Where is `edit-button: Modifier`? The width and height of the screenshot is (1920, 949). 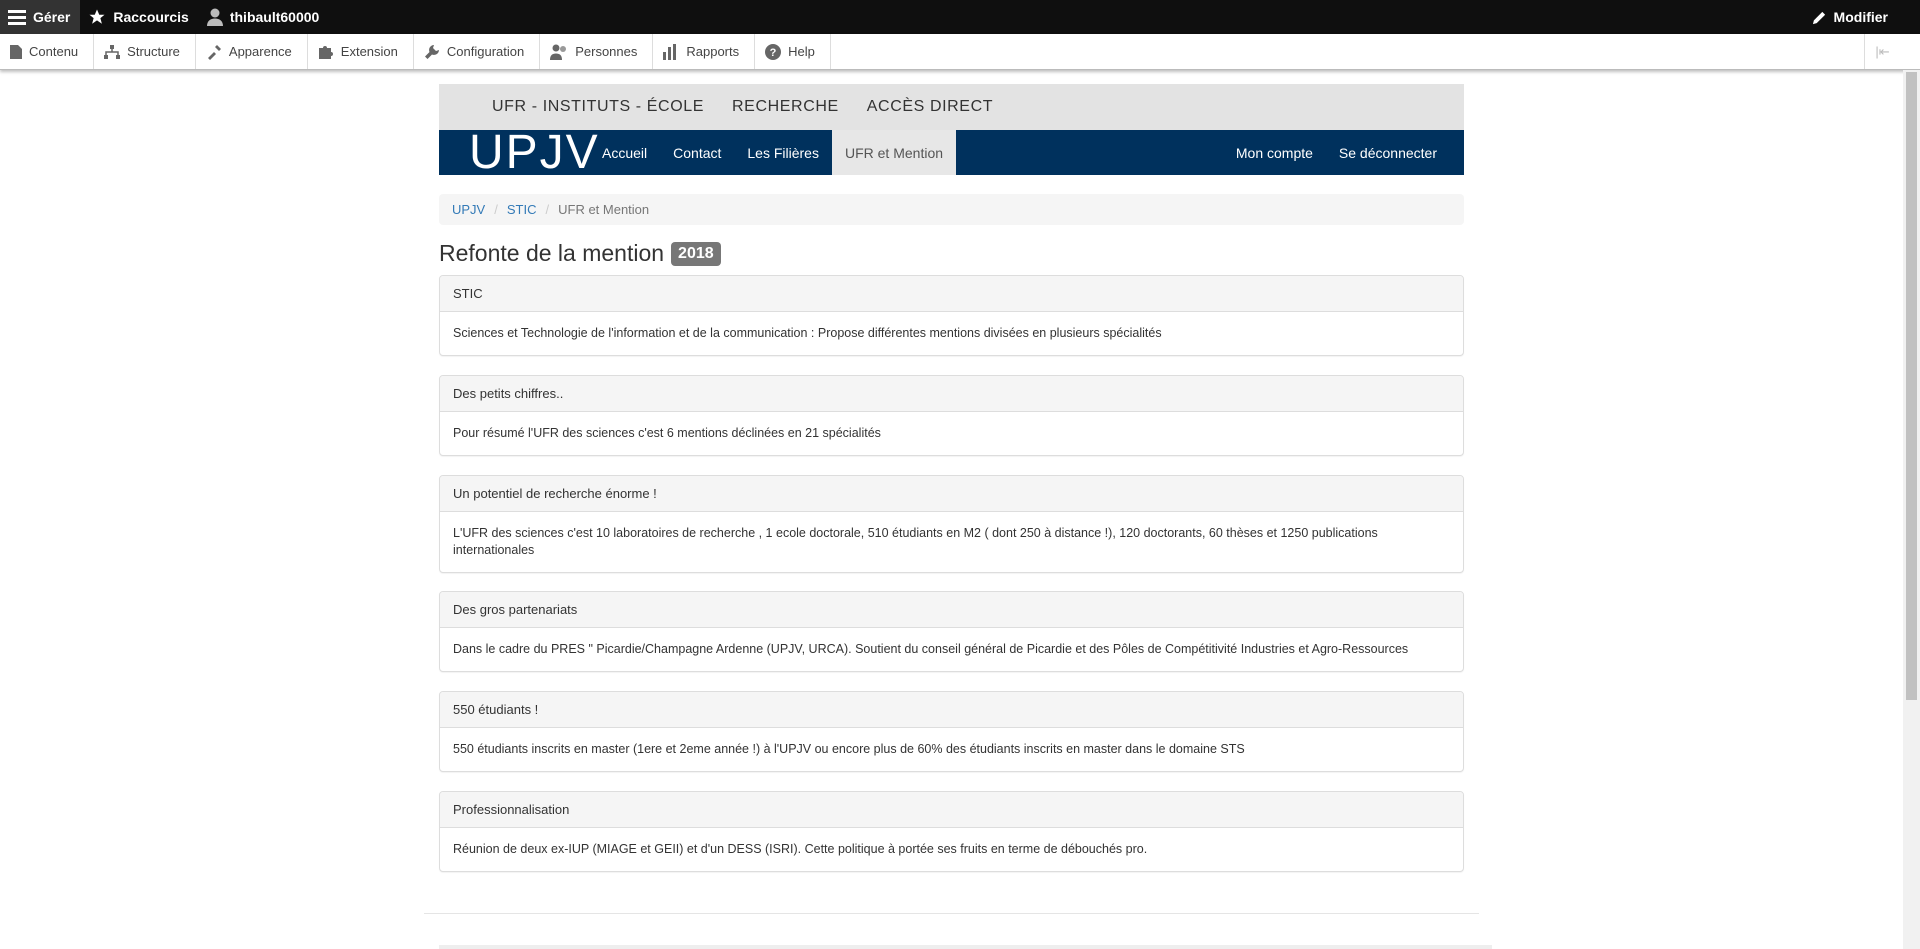 edit-button: Modifier is located at coordinates (1862, 17).